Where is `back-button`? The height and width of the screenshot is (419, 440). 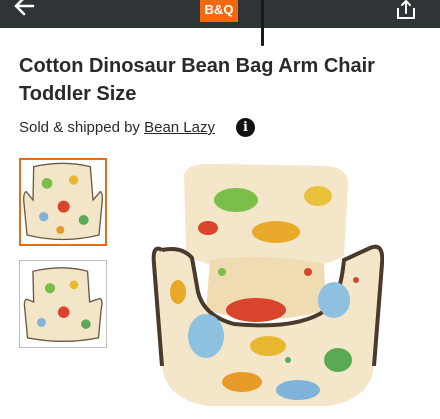
back-button is located at coordinates (21, 11).